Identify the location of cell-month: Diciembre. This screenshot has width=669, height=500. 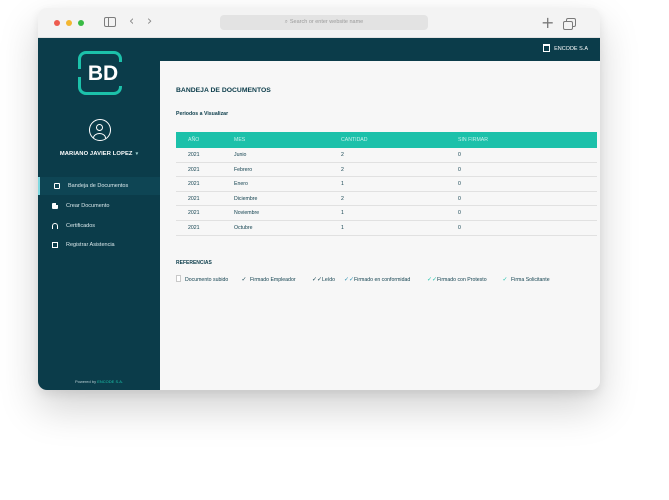
(246, 198).